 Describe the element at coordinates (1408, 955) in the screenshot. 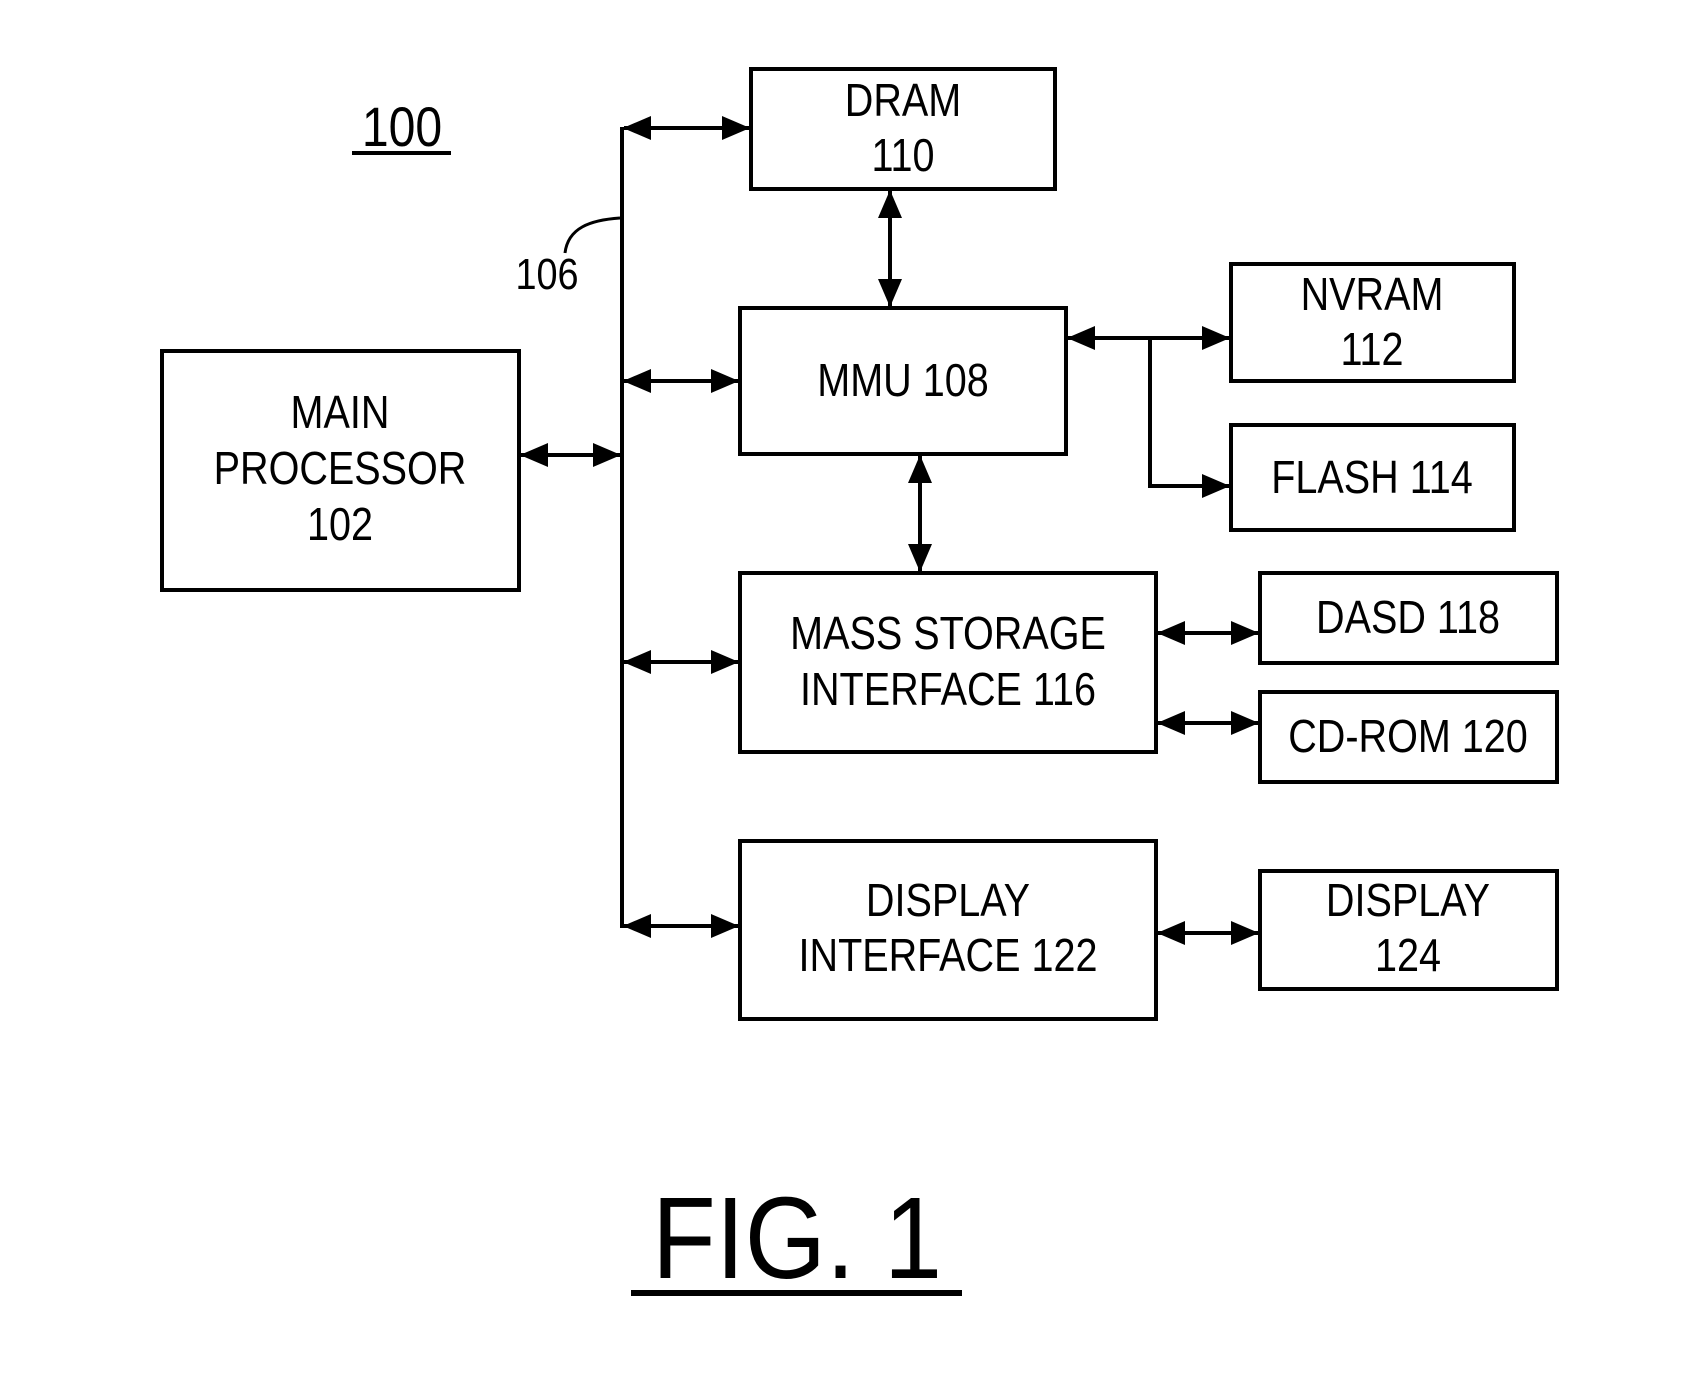

I see `display-label-2: 124` at that location.